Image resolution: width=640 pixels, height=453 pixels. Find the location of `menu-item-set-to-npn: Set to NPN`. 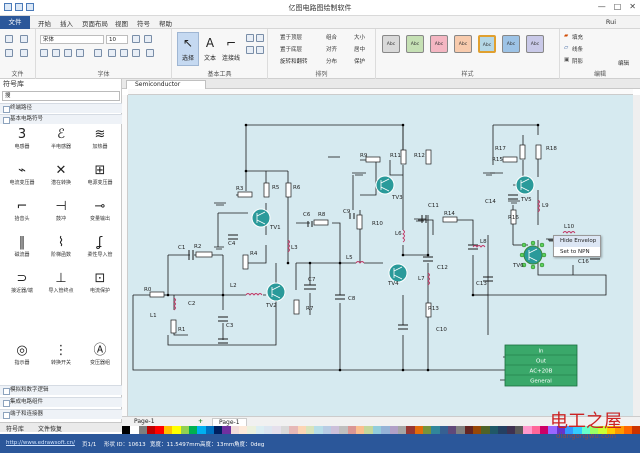

menu-item-set-to-npn: Set to NPN is located at coordinates (577, 252).